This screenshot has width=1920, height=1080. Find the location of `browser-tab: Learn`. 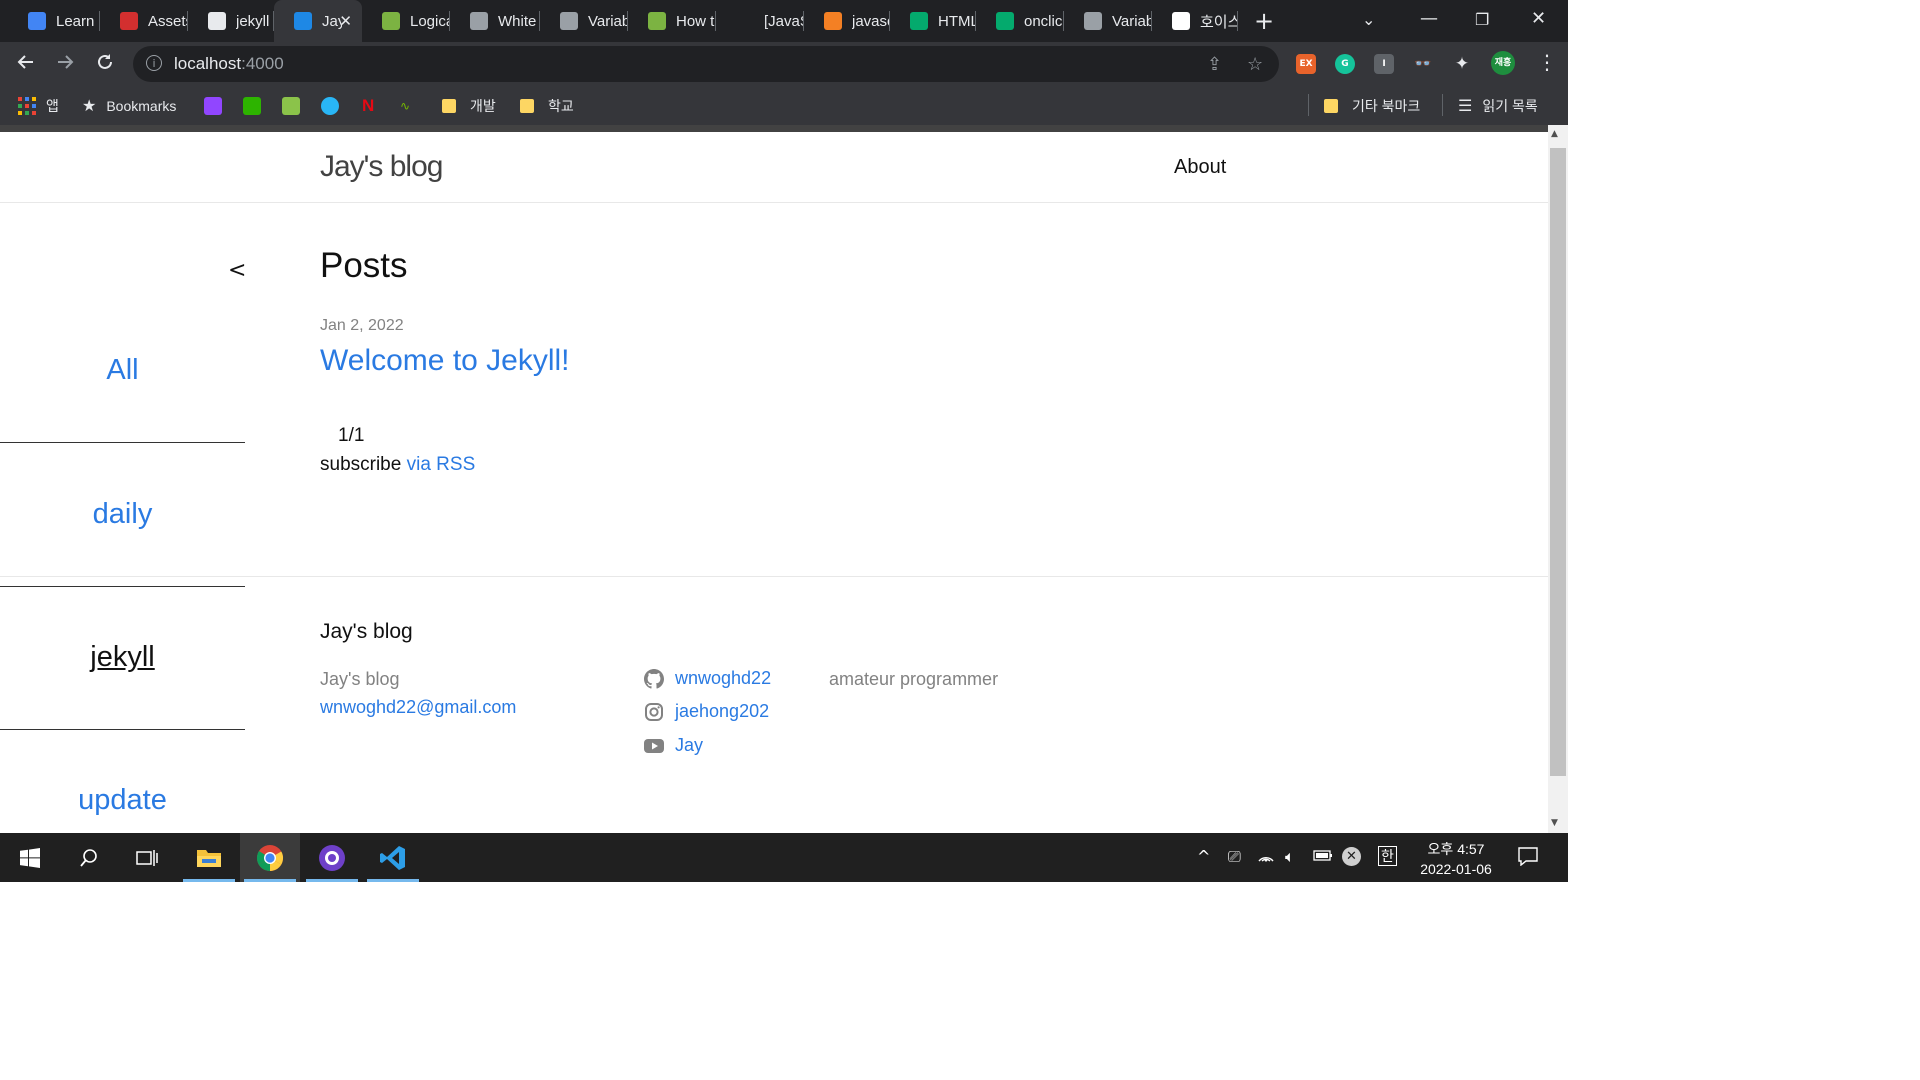

browser-tab: Learn is located at coordinates (54, 21).